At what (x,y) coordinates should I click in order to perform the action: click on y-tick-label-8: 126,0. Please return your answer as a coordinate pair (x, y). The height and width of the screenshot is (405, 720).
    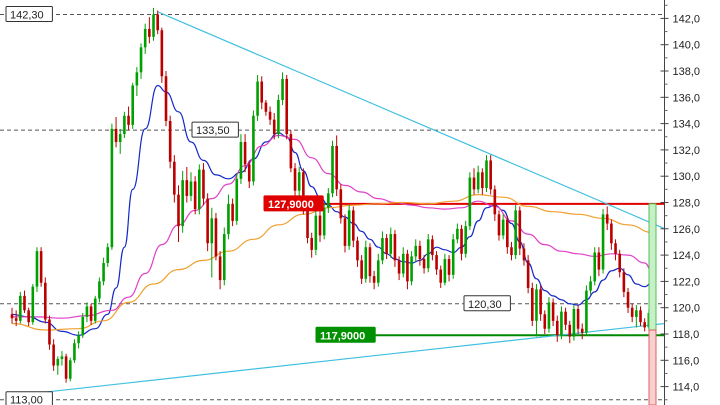
    Looking at the image, I should click on (687, 230).